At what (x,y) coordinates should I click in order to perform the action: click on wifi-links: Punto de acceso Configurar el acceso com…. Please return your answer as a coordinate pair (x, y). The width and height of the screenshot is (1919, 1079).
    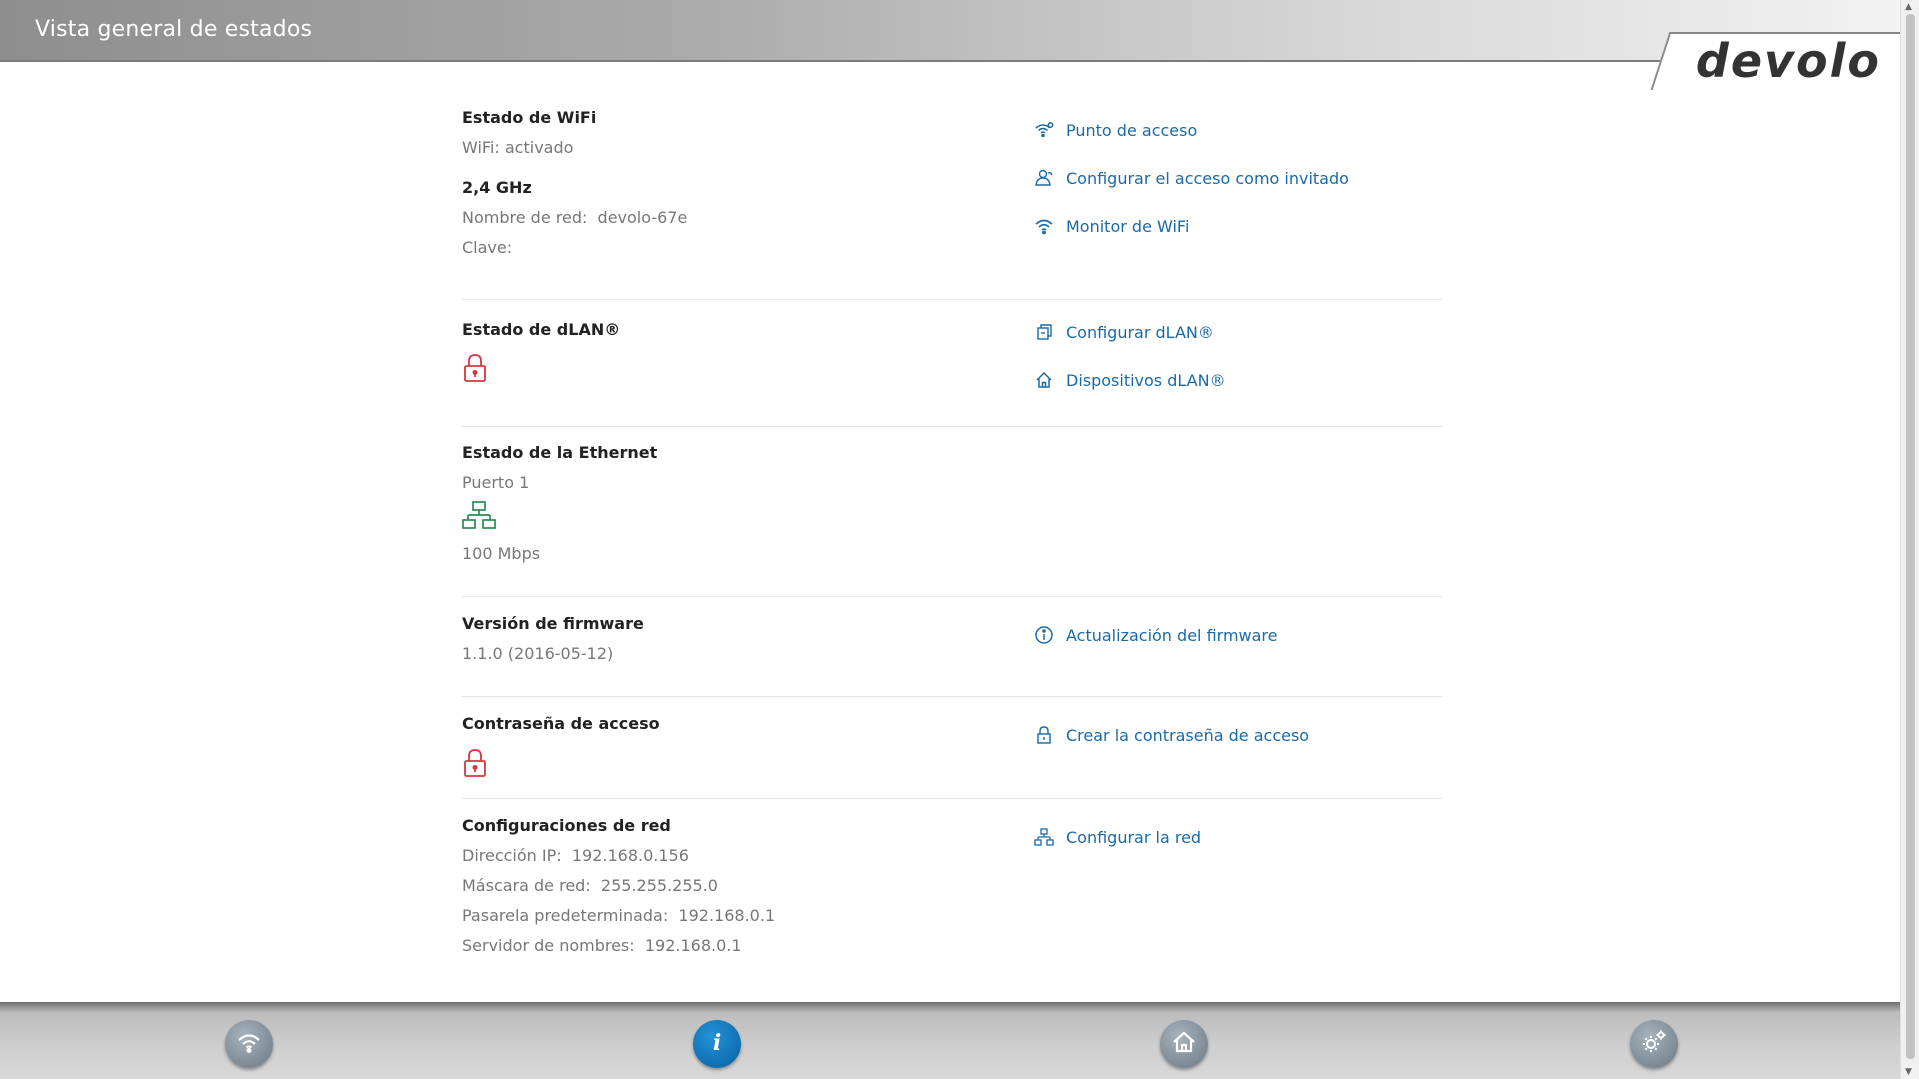
    Looking at the image, I should click on (1191, 178).